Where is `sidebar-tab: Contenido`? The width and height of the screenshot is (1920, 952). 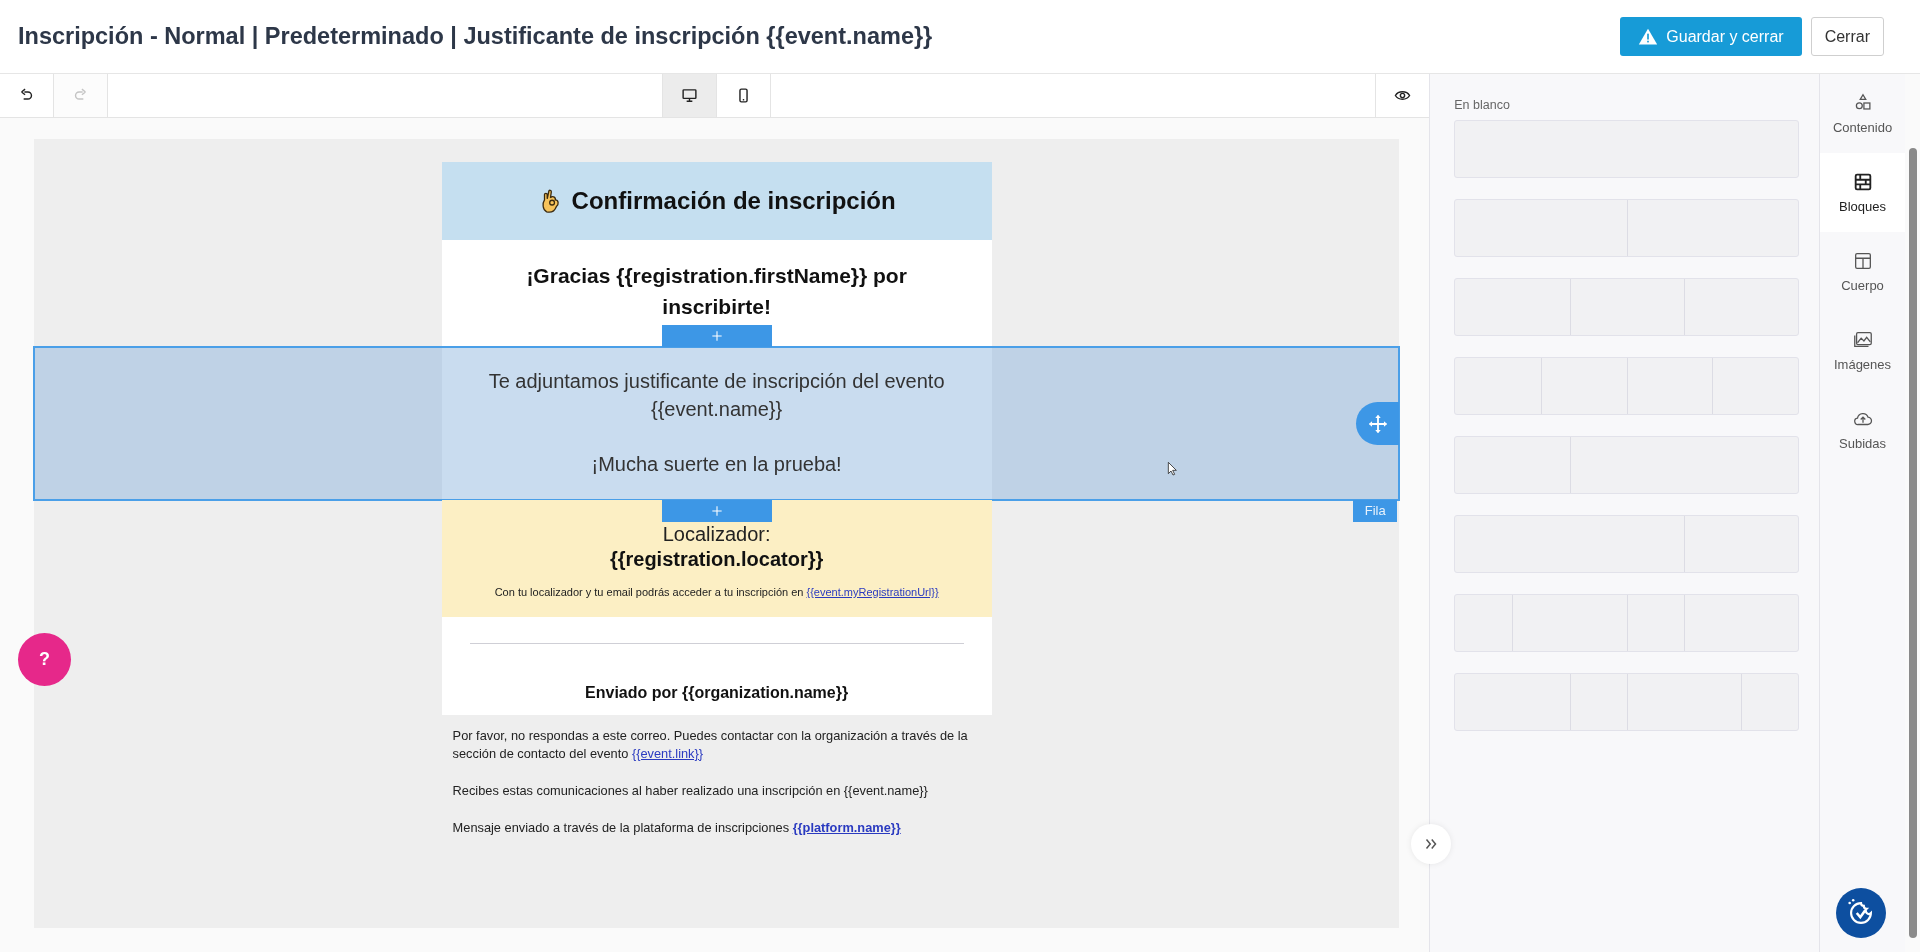
sidebar-tab: Contenido is located at coordinates (1862, 113).